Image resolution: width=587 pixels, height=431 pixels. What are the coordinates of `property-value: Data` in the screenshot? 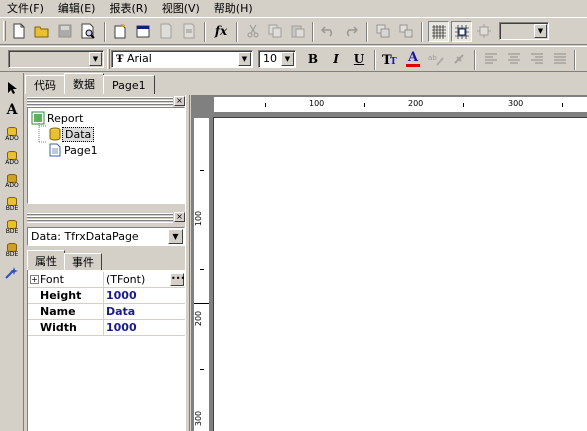 It's located at (120, 311).